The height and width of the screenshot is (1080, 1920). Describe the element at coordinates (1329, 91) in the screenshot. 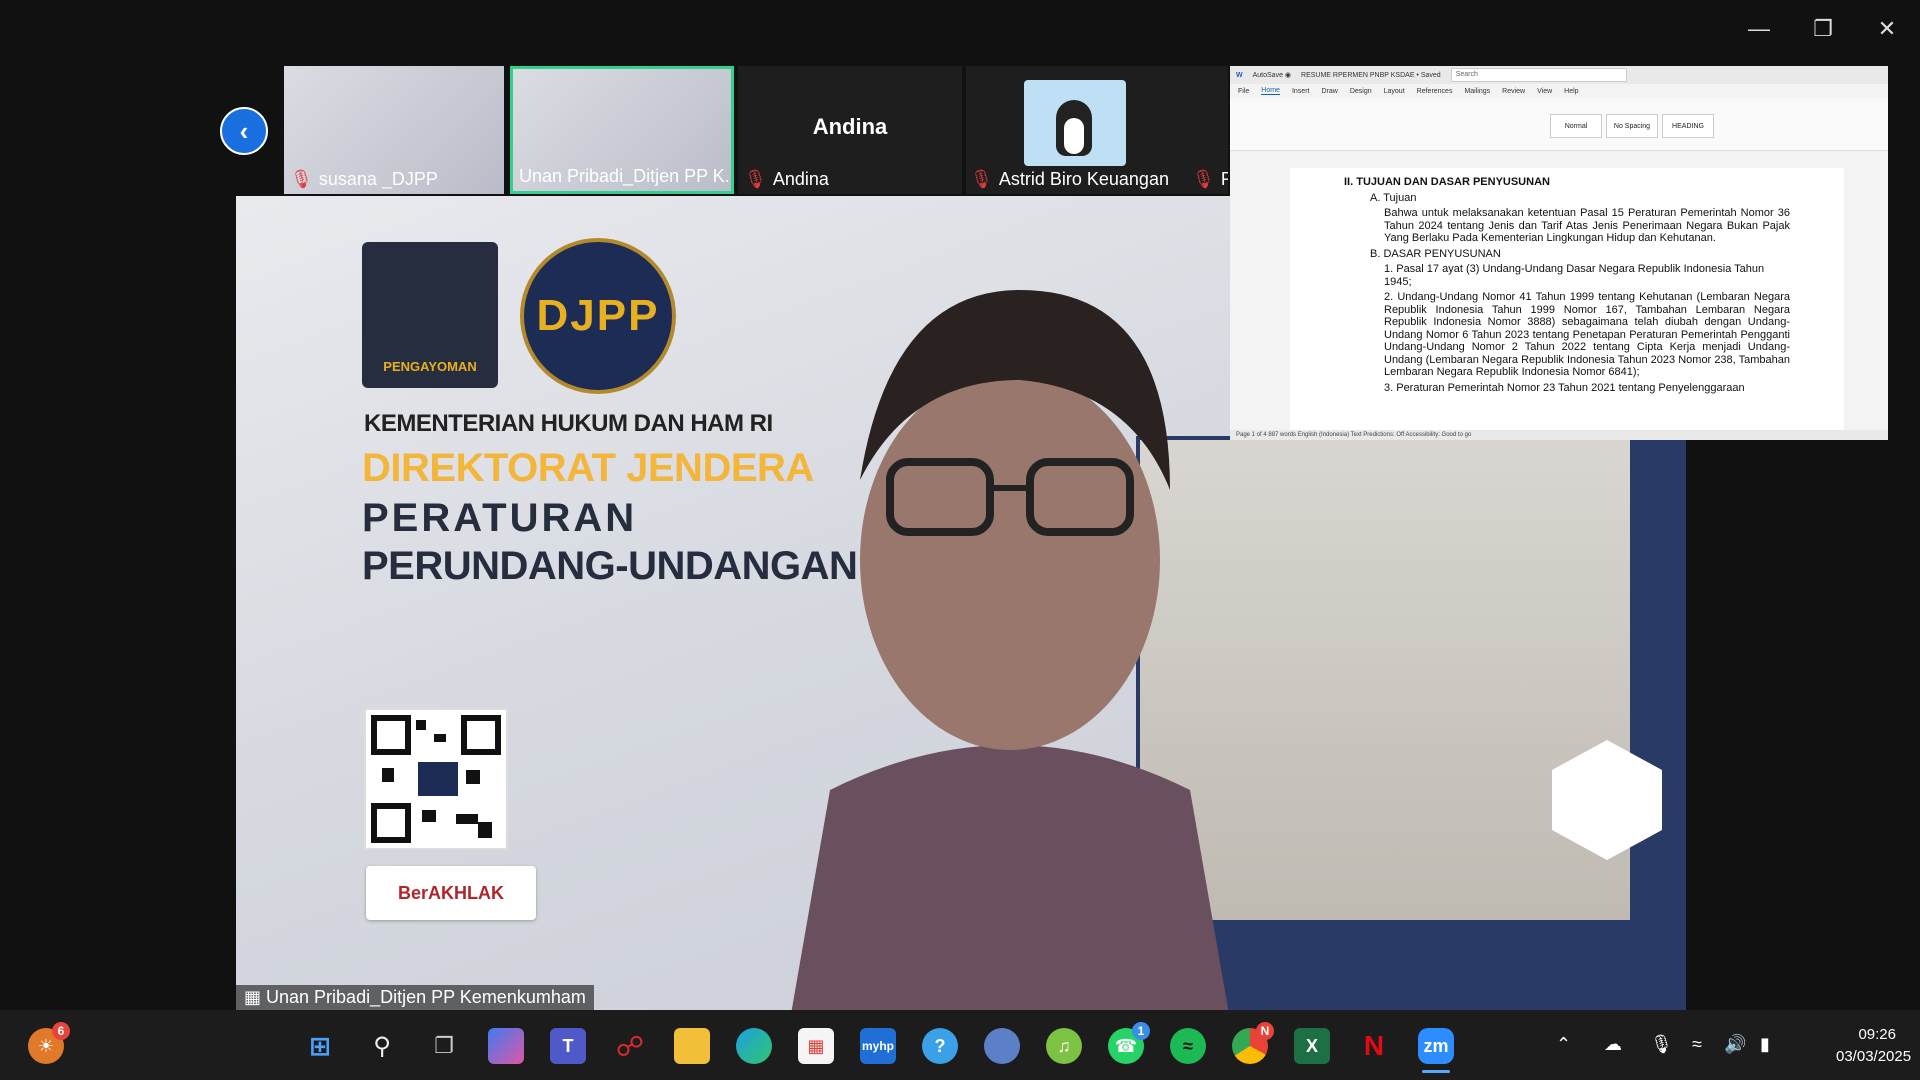

I see `menu-draw: Draw` at that location.